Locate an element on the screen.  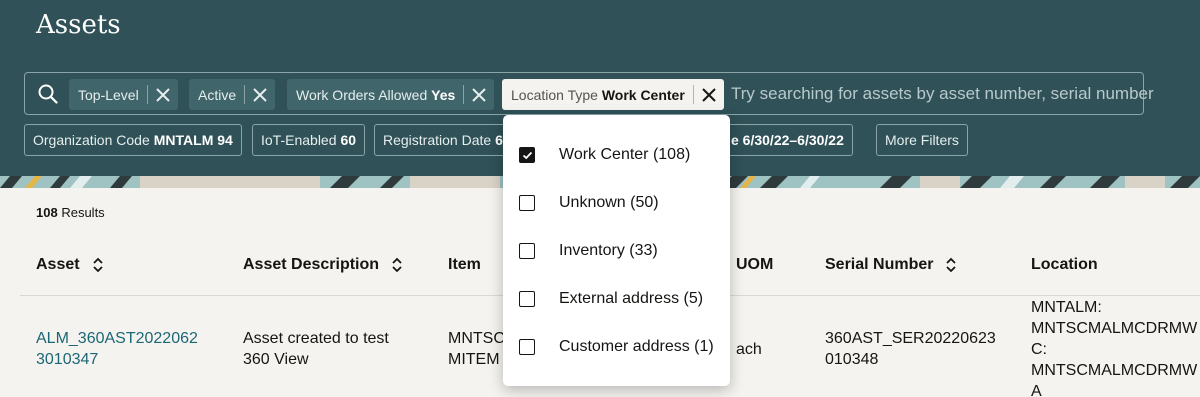
uom-cell: ach is located at coordinates (749, 349).